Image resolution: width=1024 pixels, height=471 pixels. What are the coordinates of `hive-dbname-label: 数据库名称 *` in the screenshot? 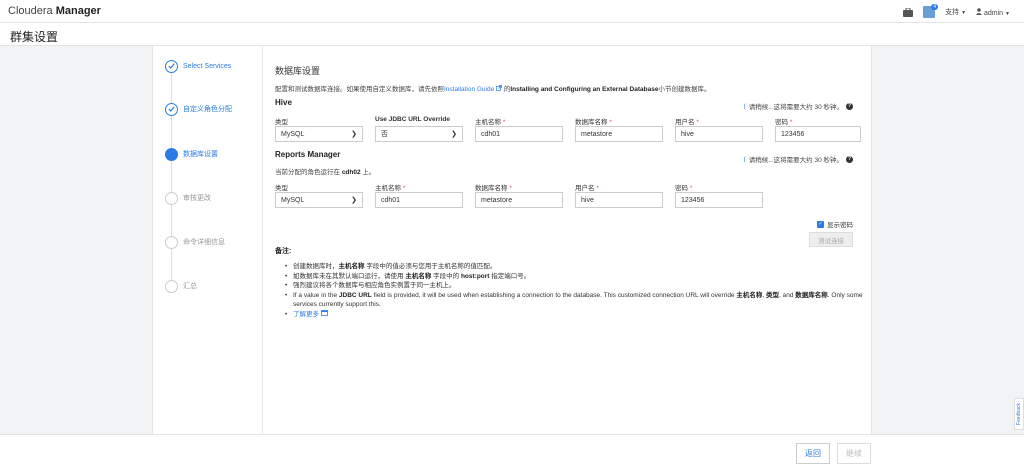 It's located at (593, 121).